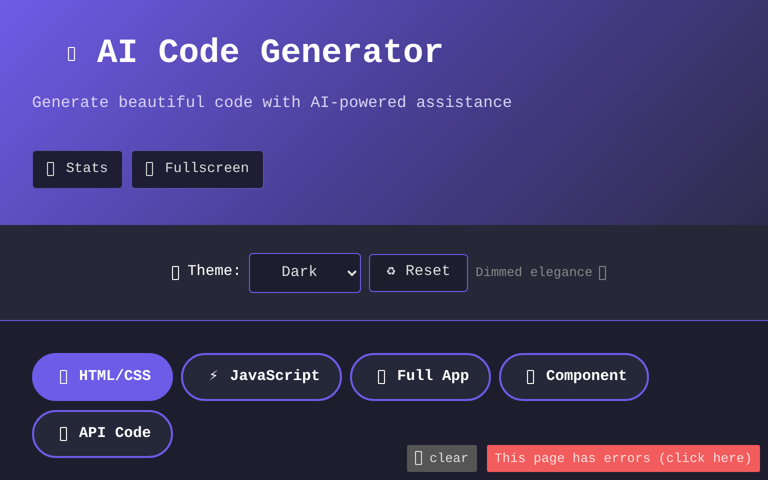 This screenshot has height=480, width=768. I want to click on tab: HTML/CSS, so click(103, 377).